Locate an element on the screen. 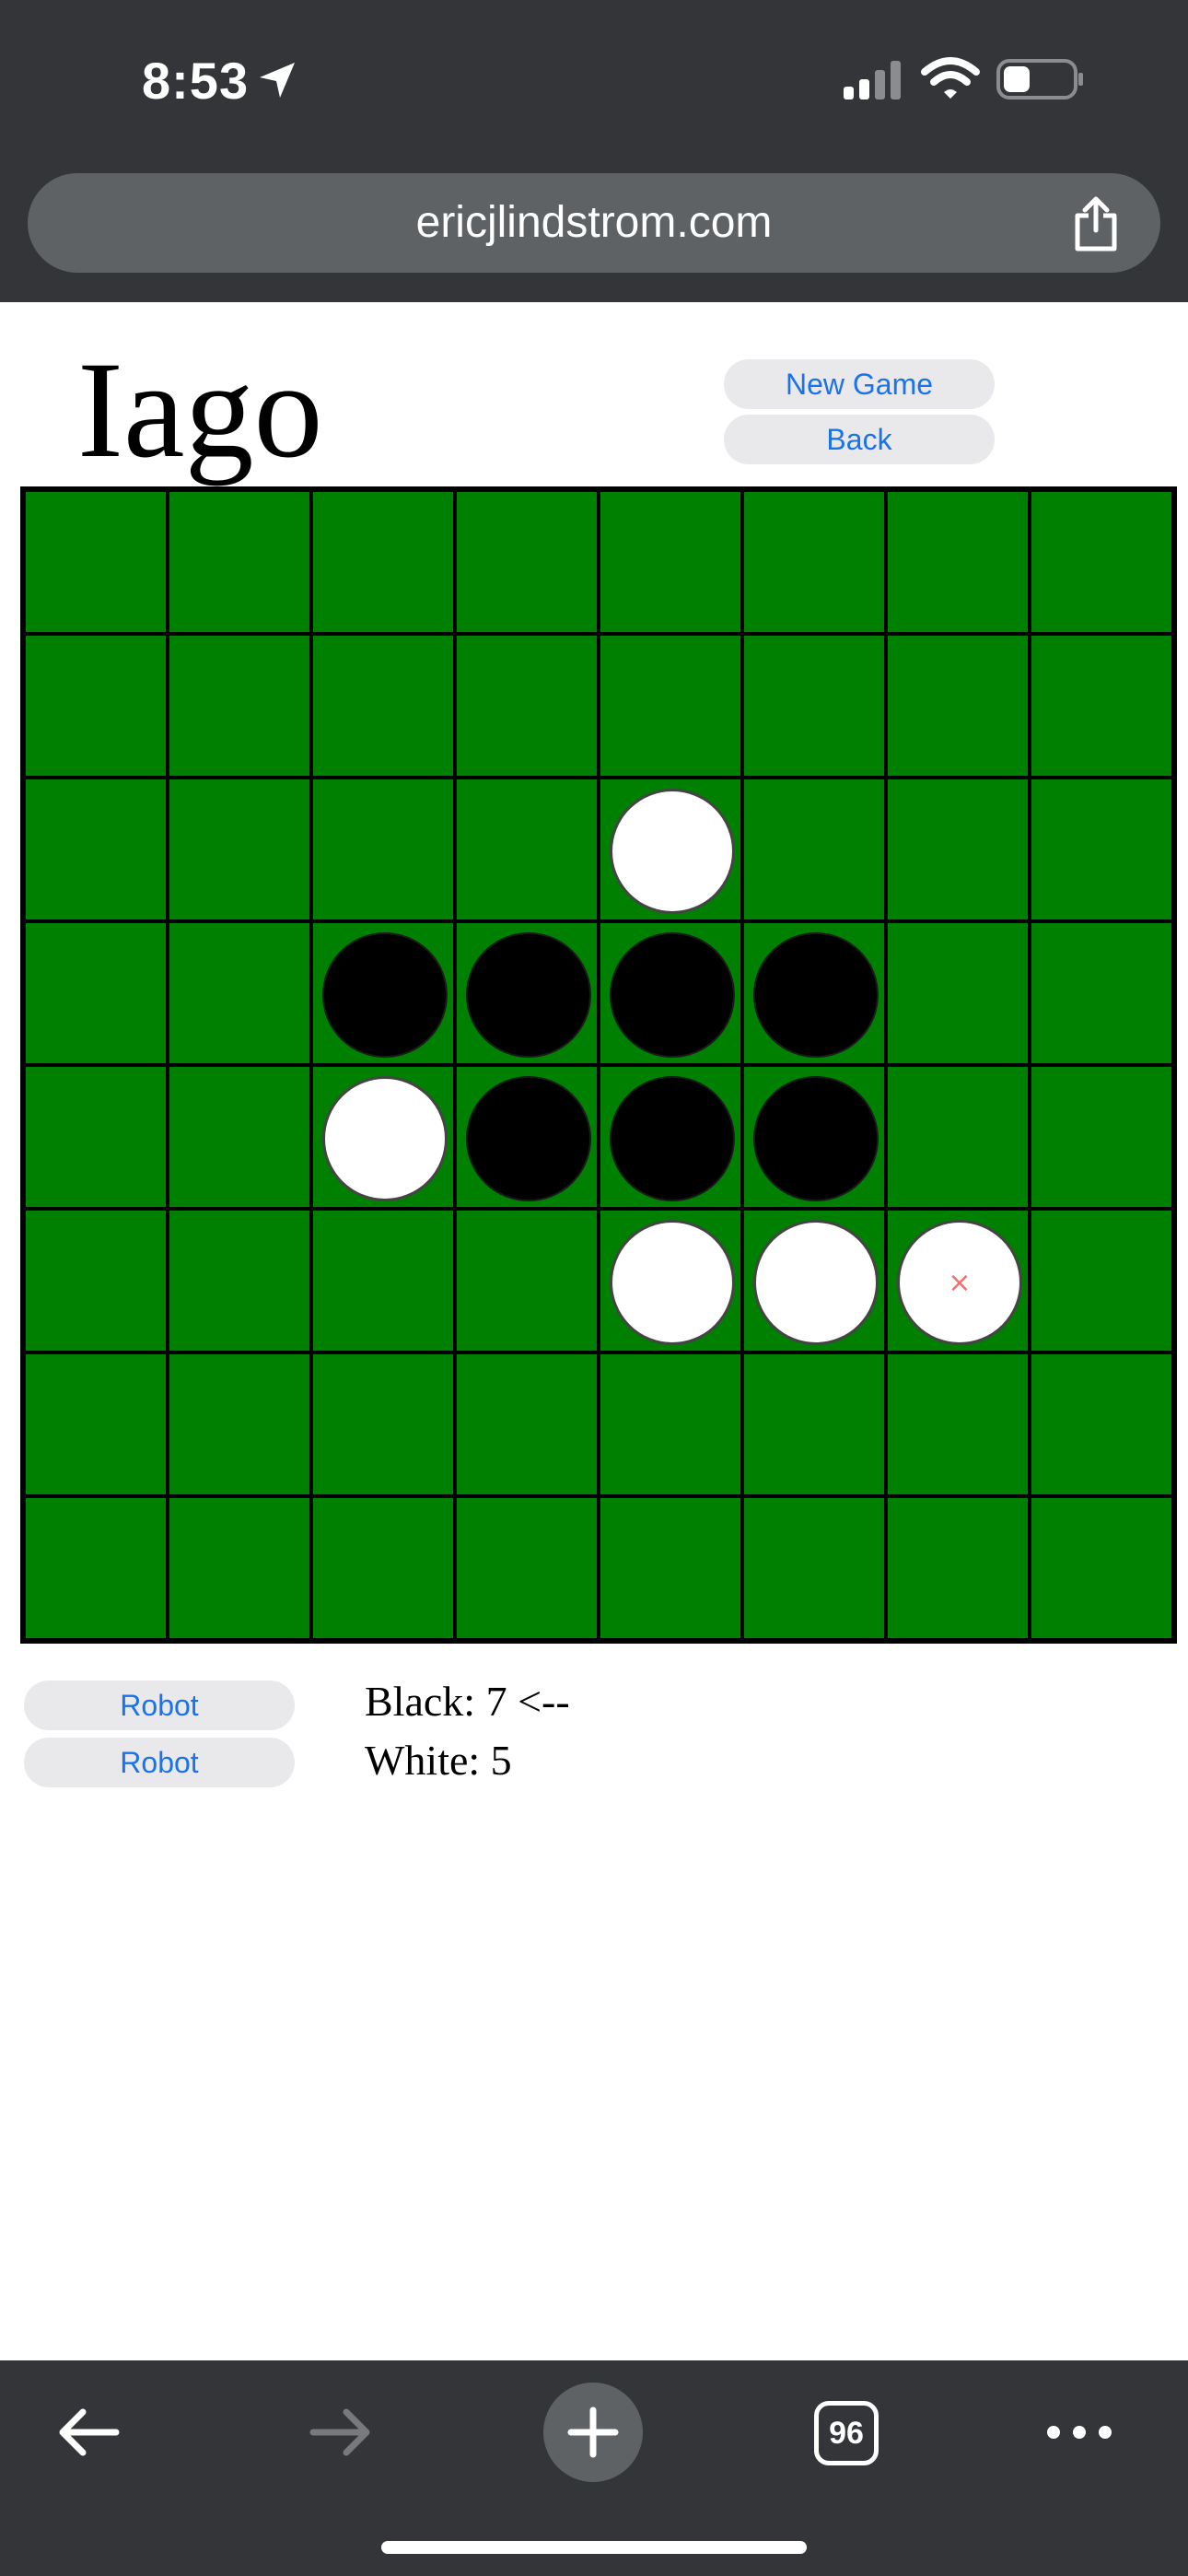 Image resolution: width=1188 pixels, height=2576 pixels. more-icon is located at coordinates (1079, 2432).